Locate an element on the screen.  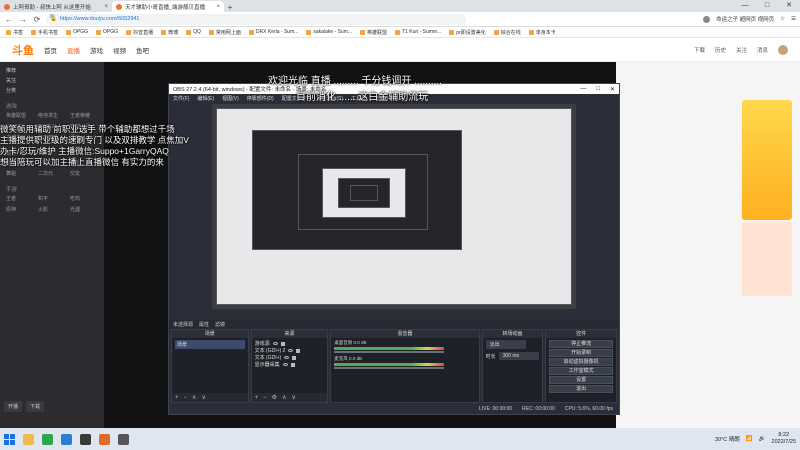
source-item: 游戏源 is located at coordinates (290, 343).